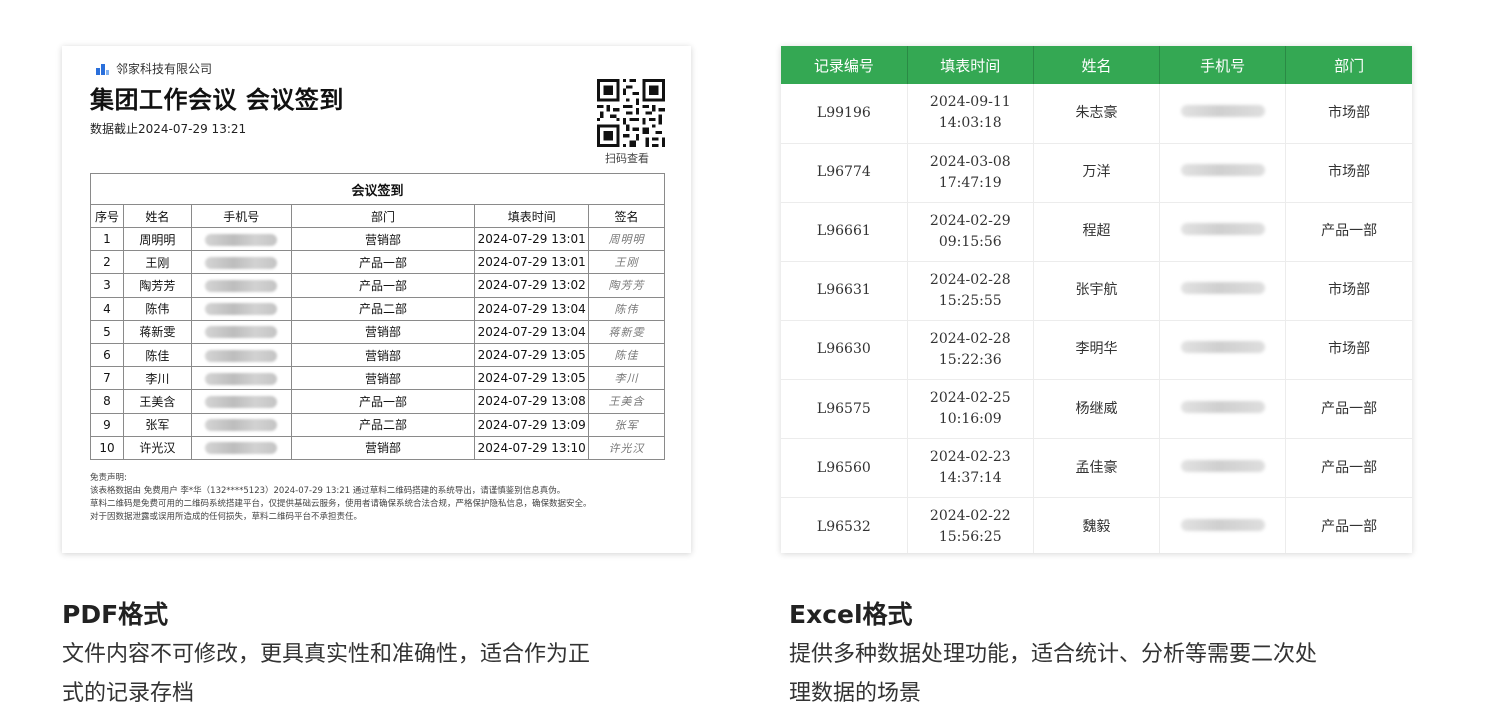  Describe the element at coordinates (970, 516) in the screenshot. I see `excel-cell-date: 2024-02-22` at that location.